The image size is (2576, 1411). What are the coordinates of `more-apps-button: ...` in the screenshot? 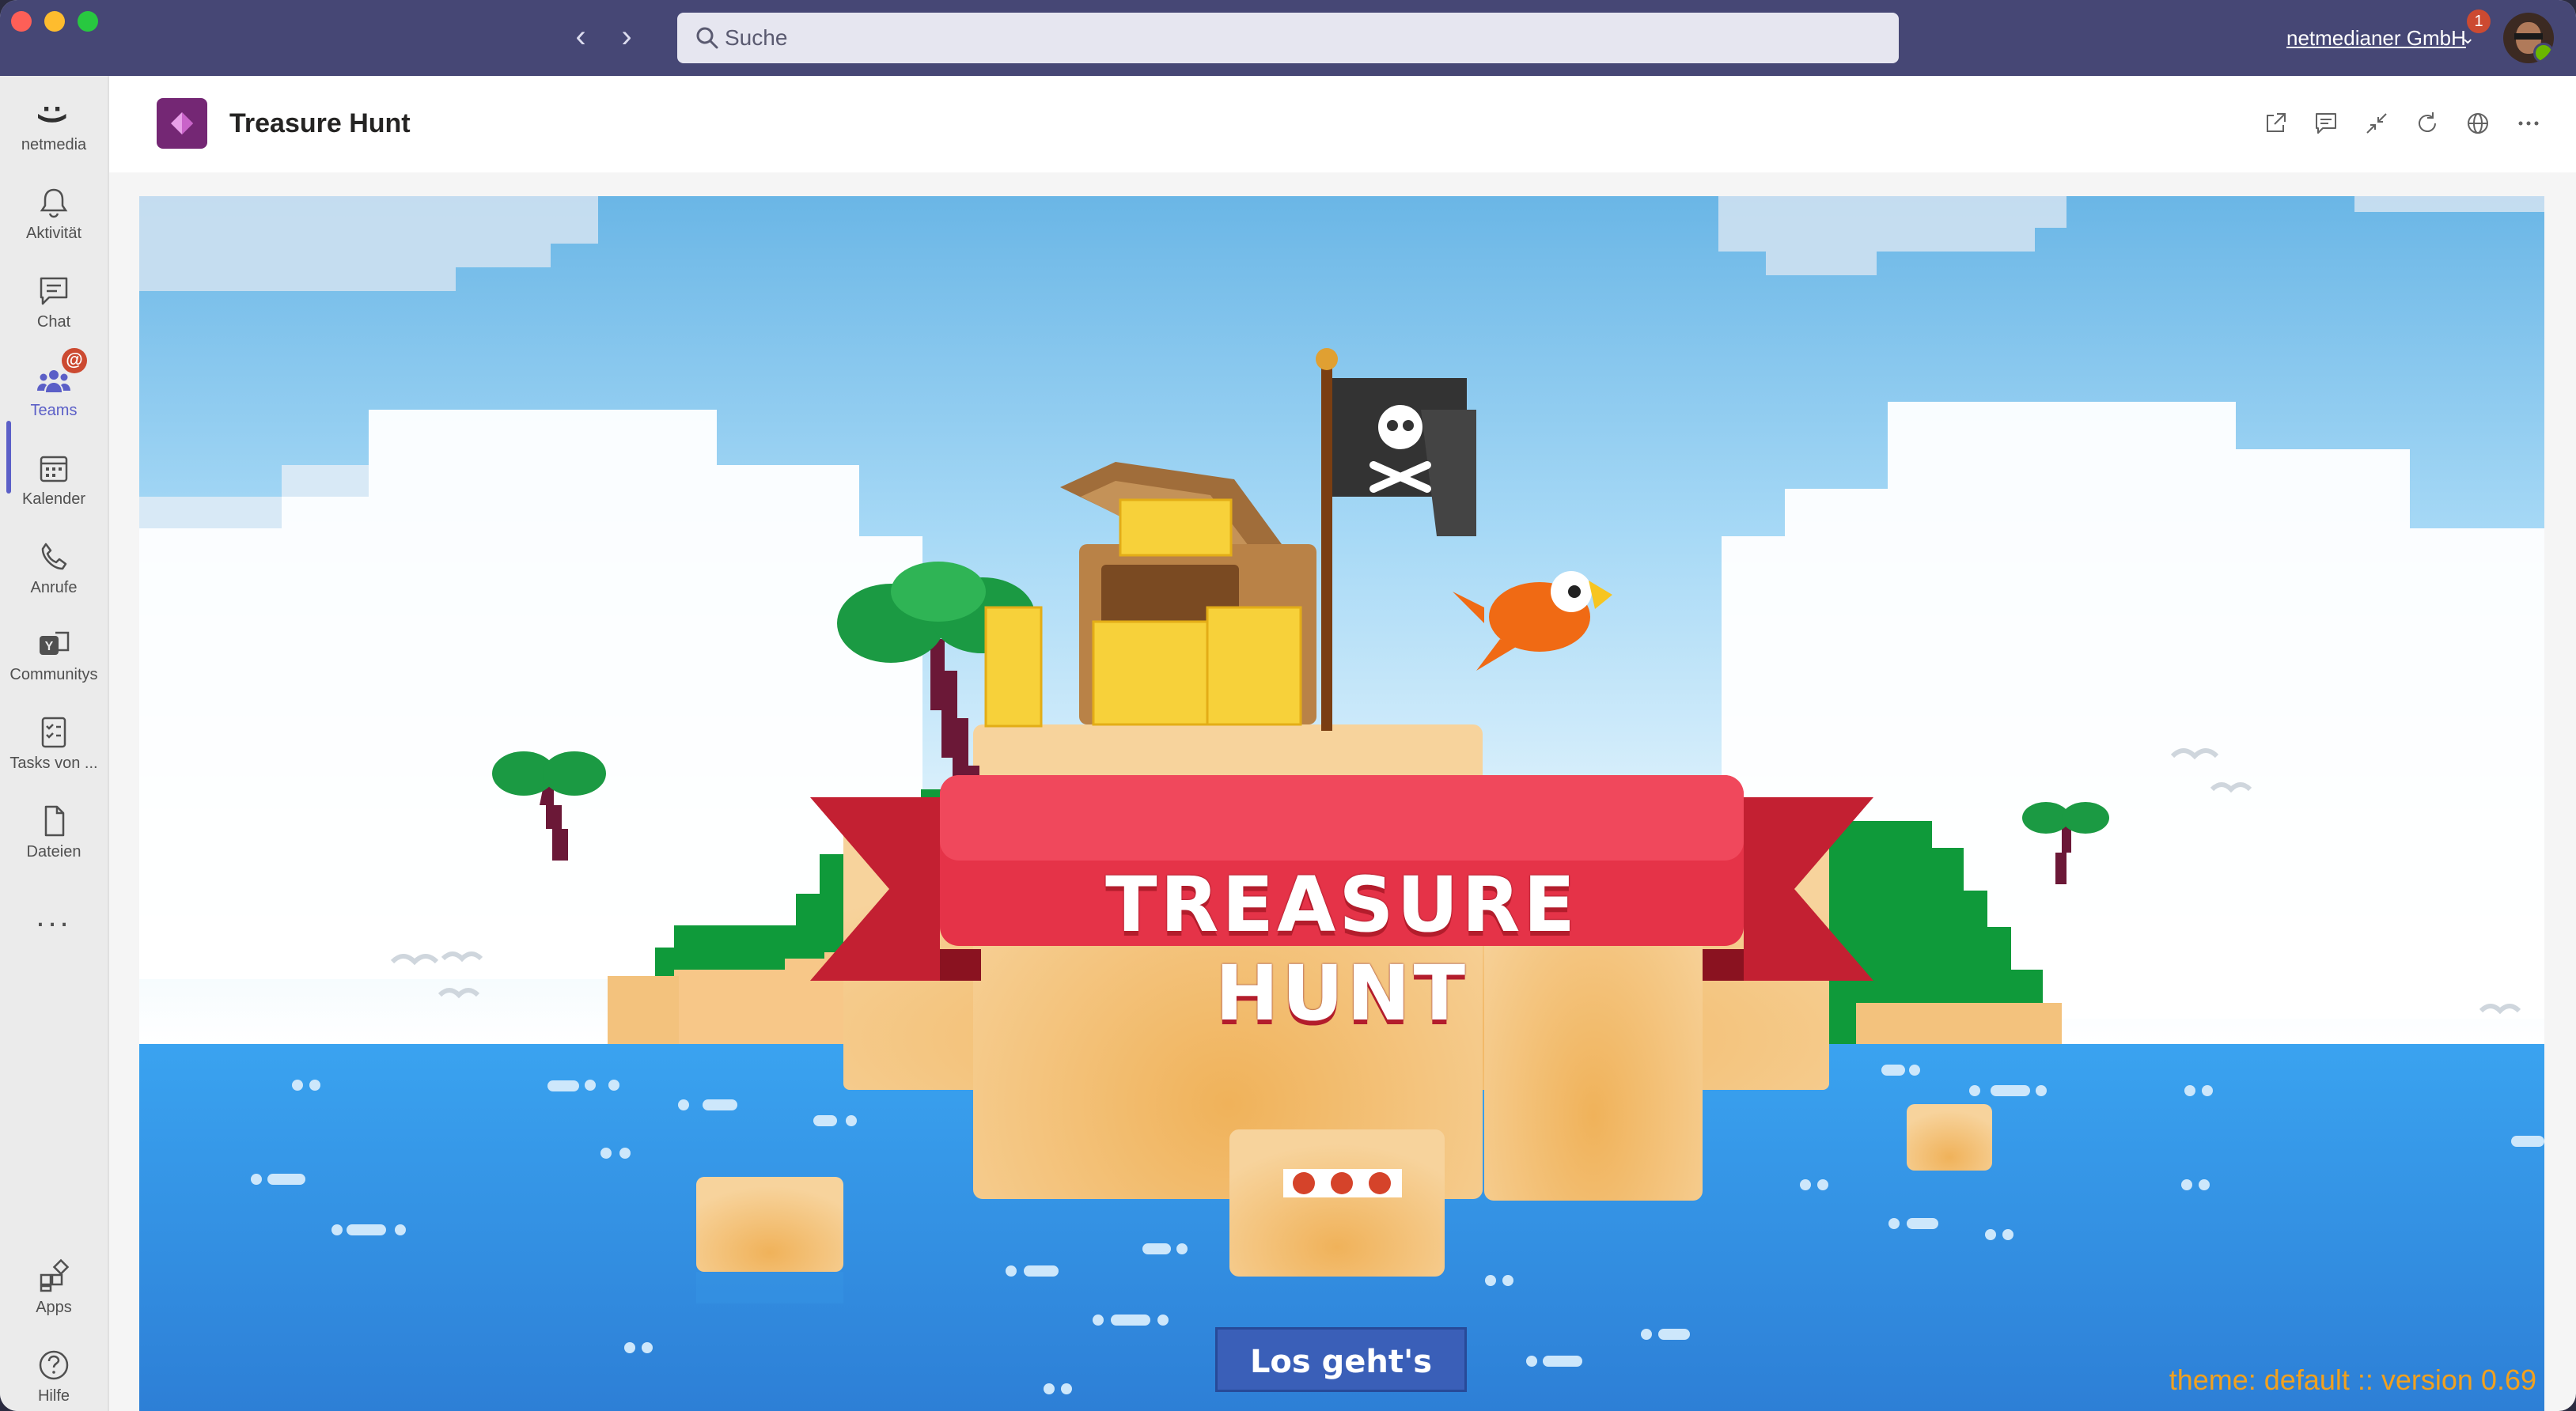 It's located at (54, 916).